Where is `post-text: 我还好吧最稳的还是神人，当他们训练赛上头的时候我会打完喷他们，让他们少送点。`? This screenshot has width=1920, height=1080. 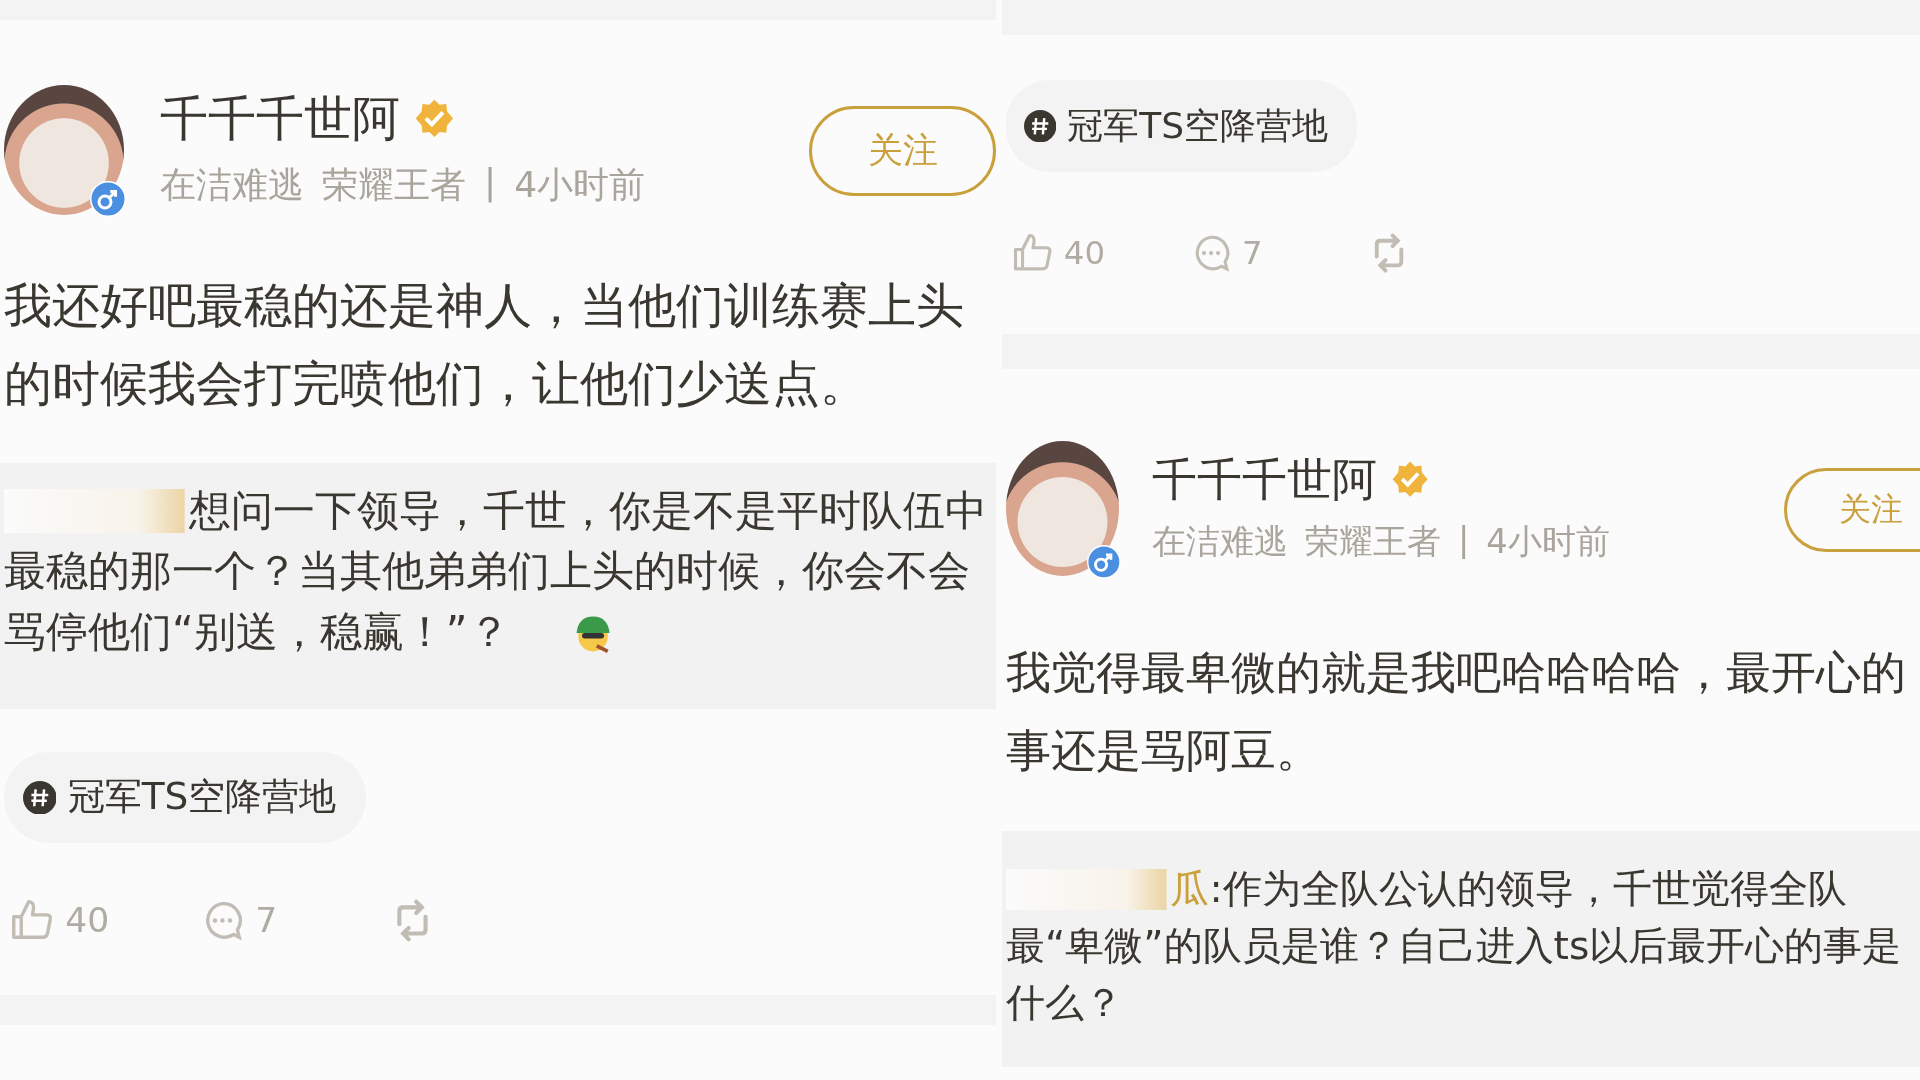
post-text: 我还好吧最稳的还是神人，当他们训练赛上头的时候我会打完喷他们，让他们少送点。 is located at coordinates (484, 344).